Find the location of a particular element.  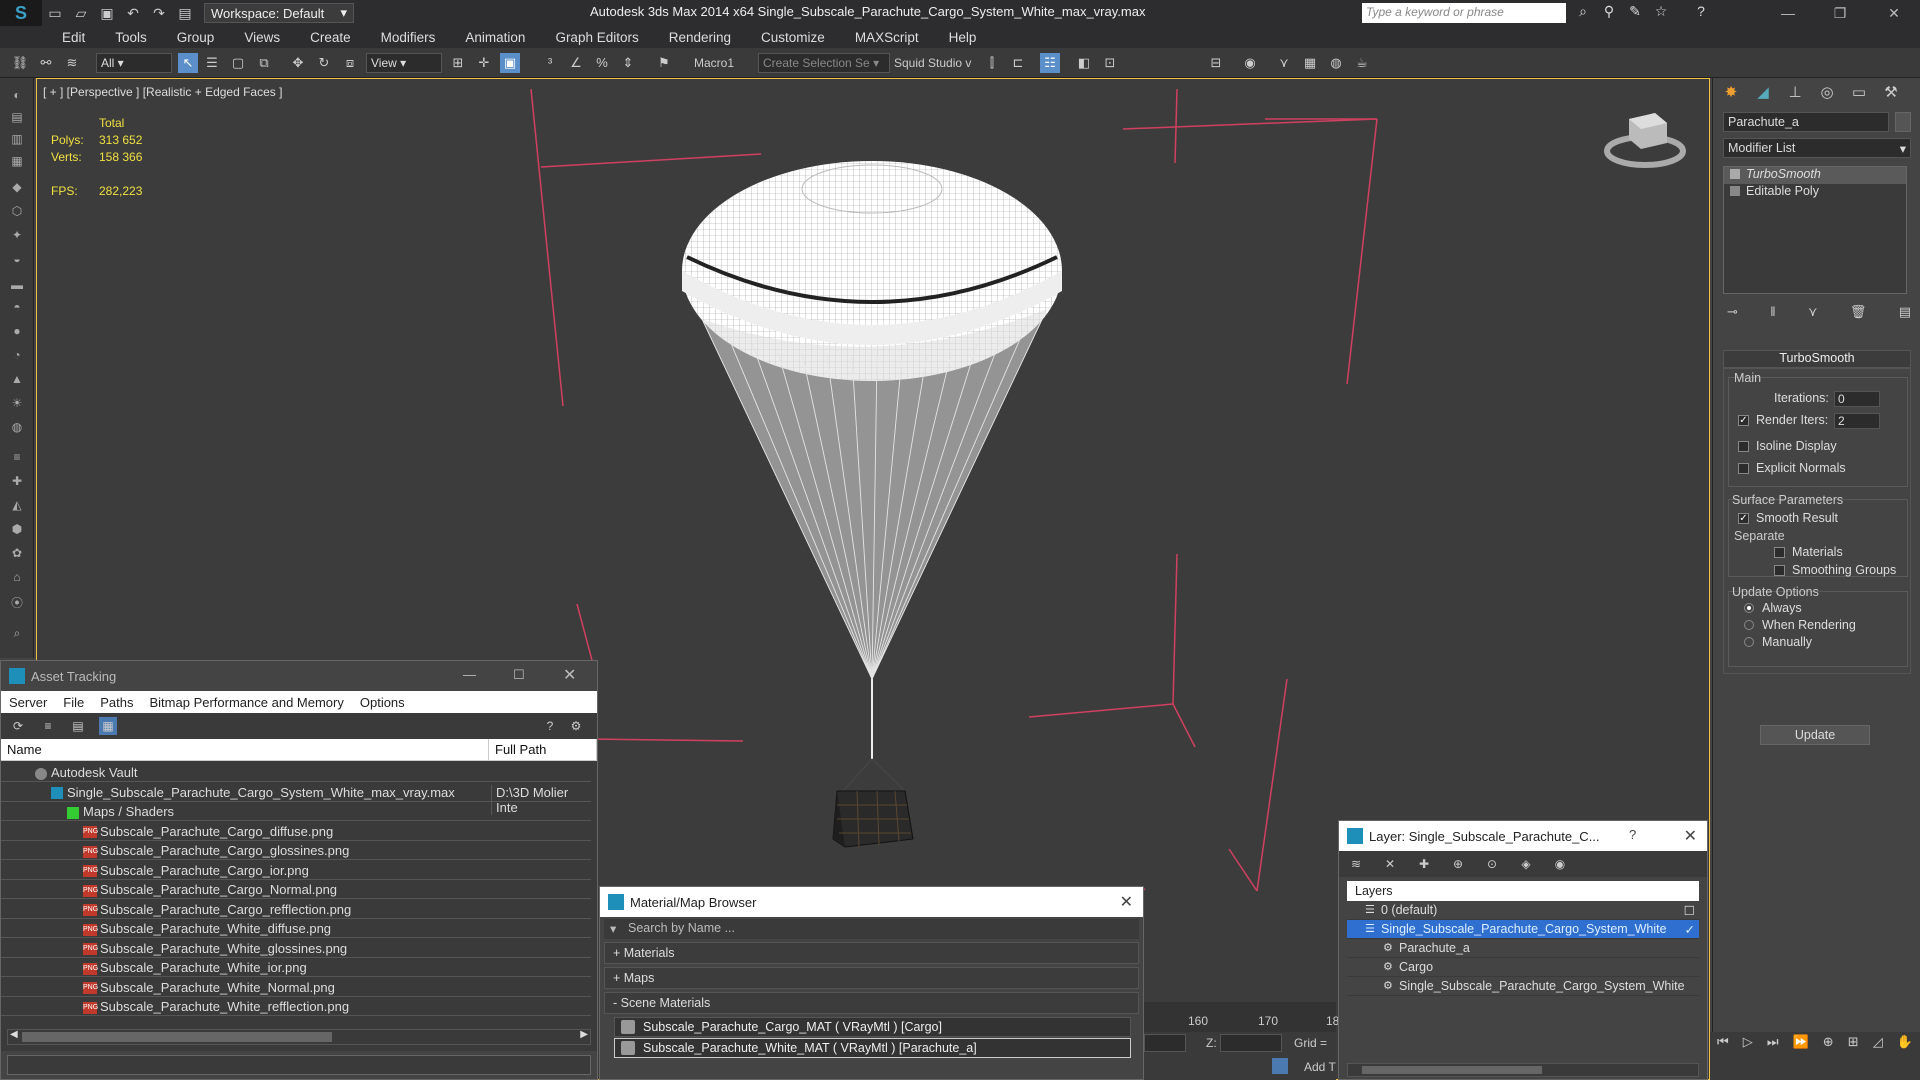

minimize-icon: — is located at coordinates (469, 674).